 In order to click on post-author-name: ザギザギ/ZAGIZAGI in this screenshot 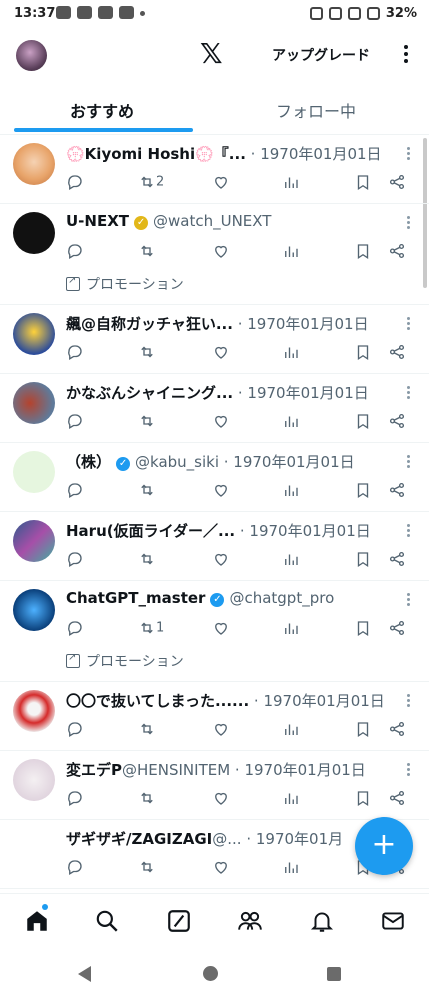, I will do `click(139, 839)`.